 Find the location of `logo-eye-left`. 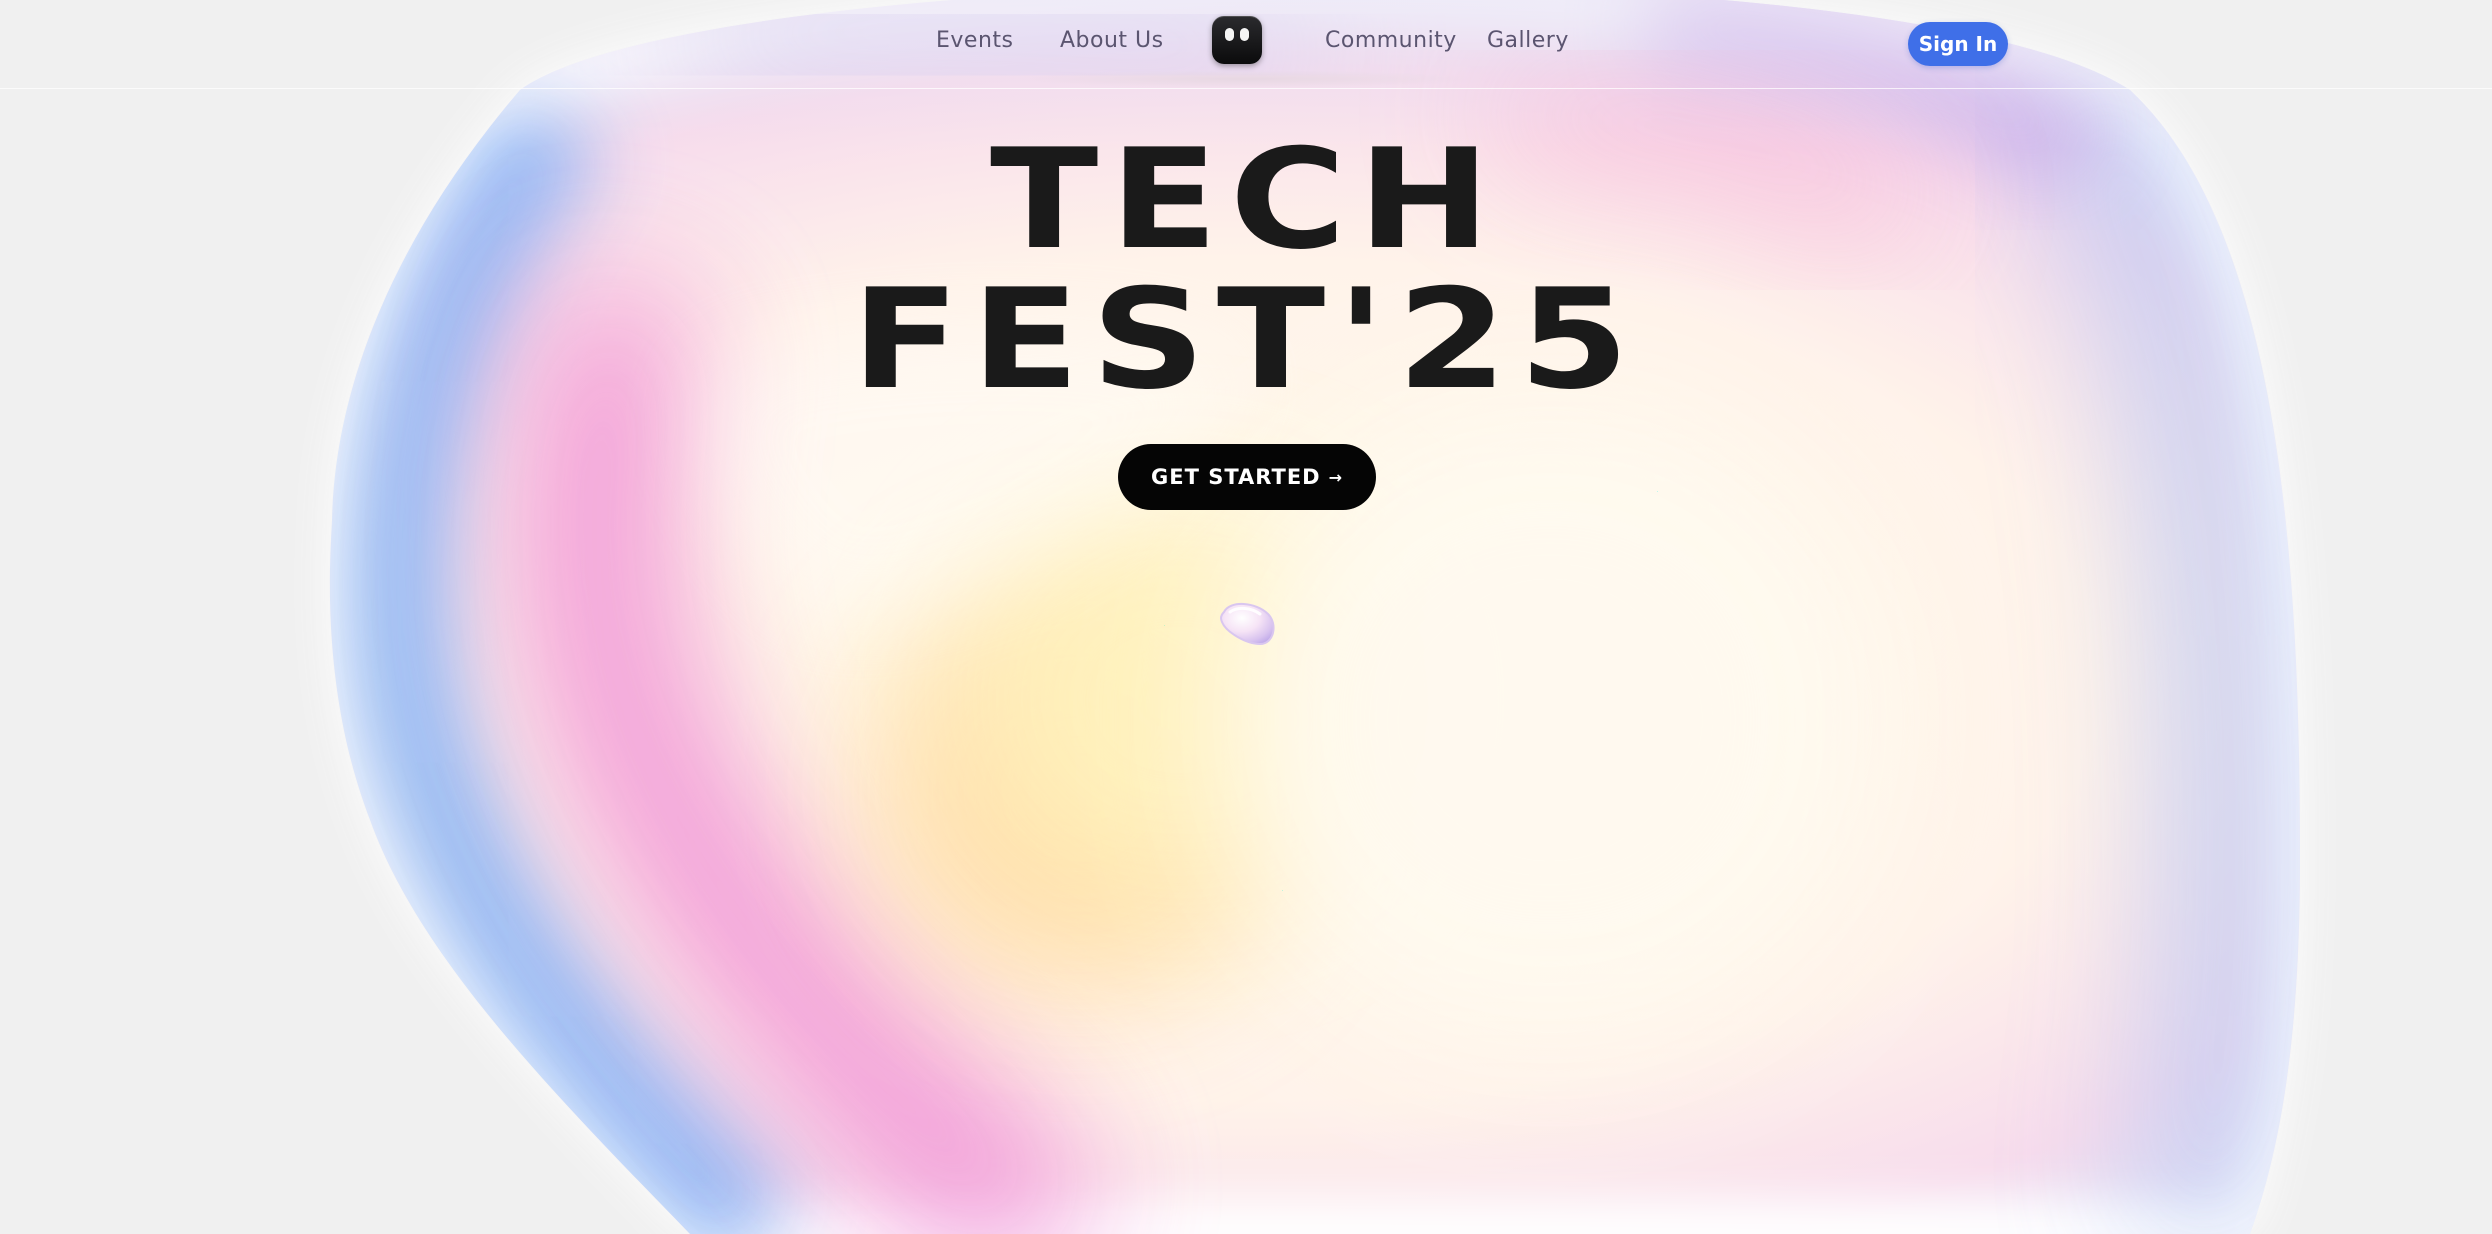

logo-eye-left is located at coordinates (1229, 34).